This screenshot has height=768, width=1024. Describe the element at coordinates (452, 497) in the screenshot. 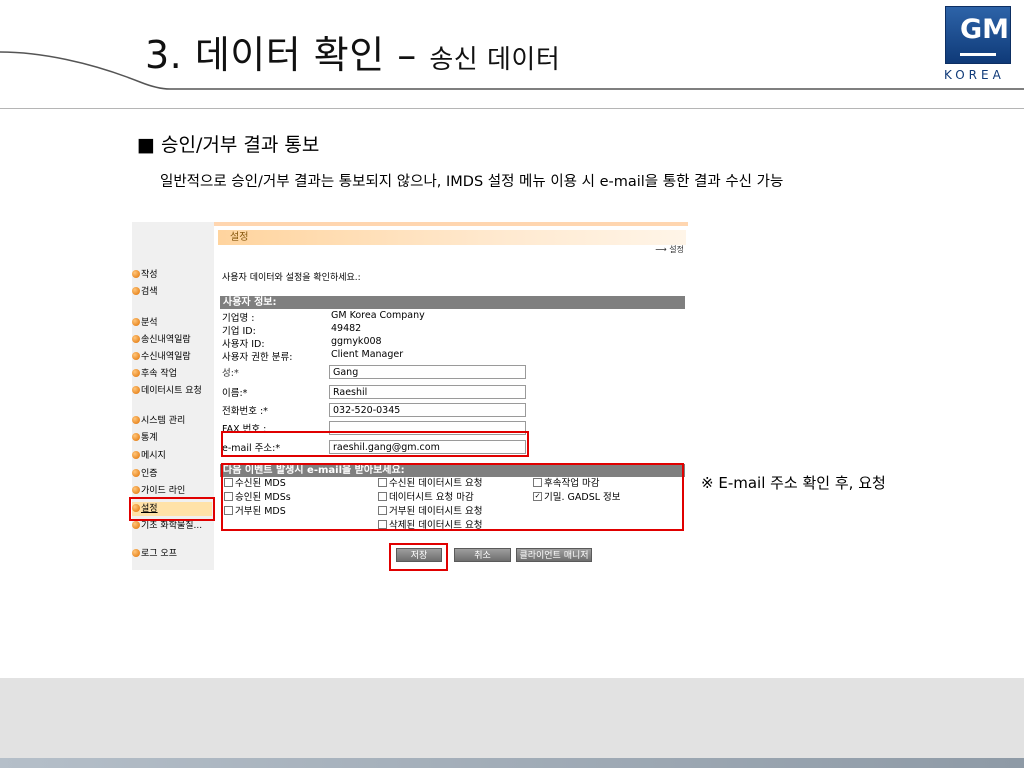

I see `notify-highlight-box` at that location.